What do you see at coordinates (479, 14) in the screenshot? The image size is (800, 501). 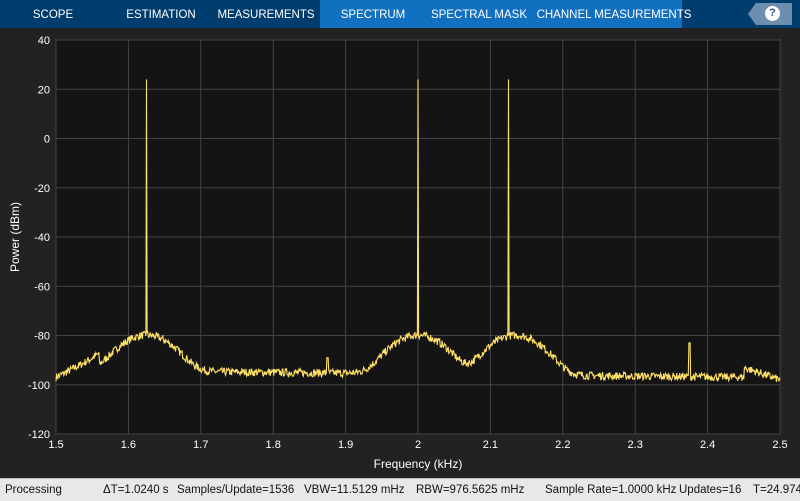 I see `tab-spectral-mask: SPECTRAL MASK` at bounding box center [479, 14].